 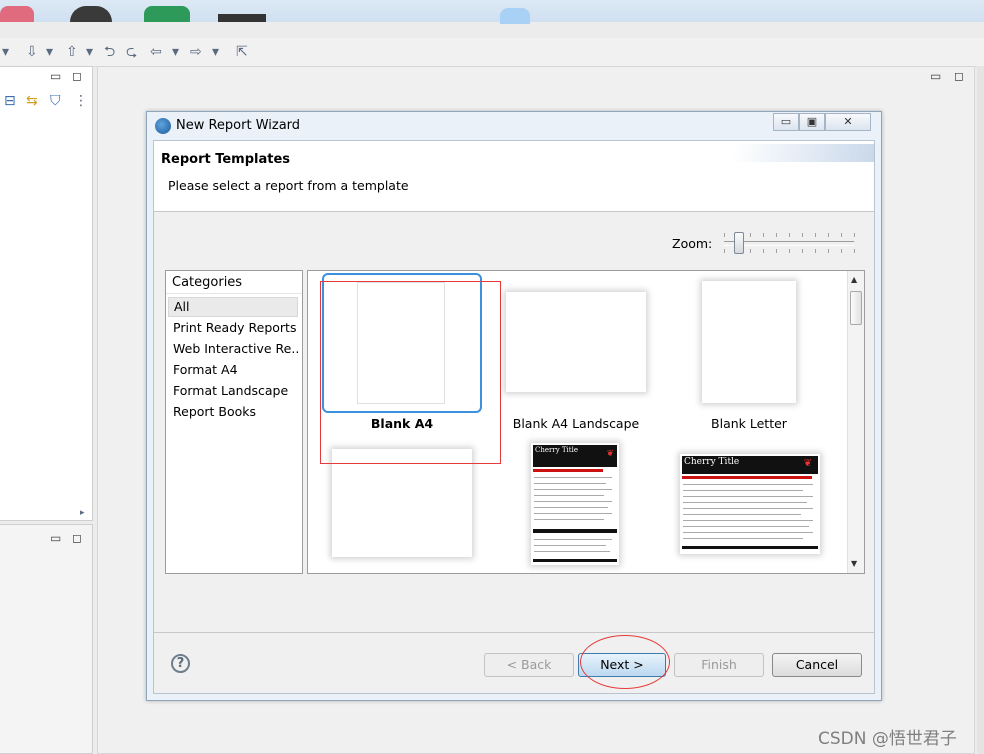 What do you see at coordinates (410, 372) in the screenshot?
I see `highlight-box-annotation` at bounding box center [410, 372].